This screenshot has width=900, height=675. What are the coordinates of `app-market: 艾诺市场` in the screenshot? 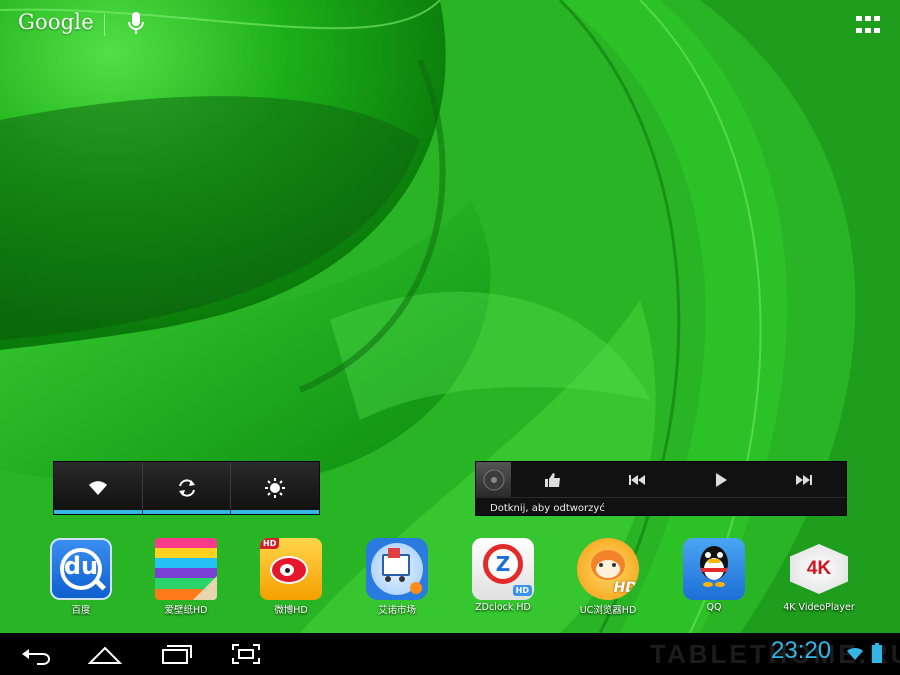 It's located at (397, 577).